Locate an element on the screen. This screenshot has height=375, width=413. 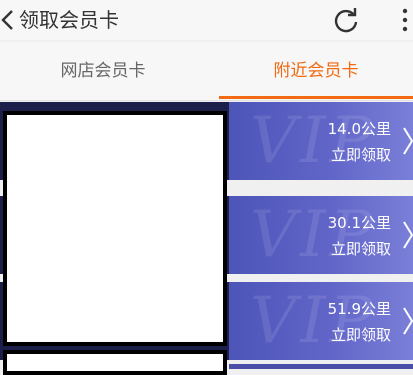
chevron-left-icon is located at coordinates (8, 20).